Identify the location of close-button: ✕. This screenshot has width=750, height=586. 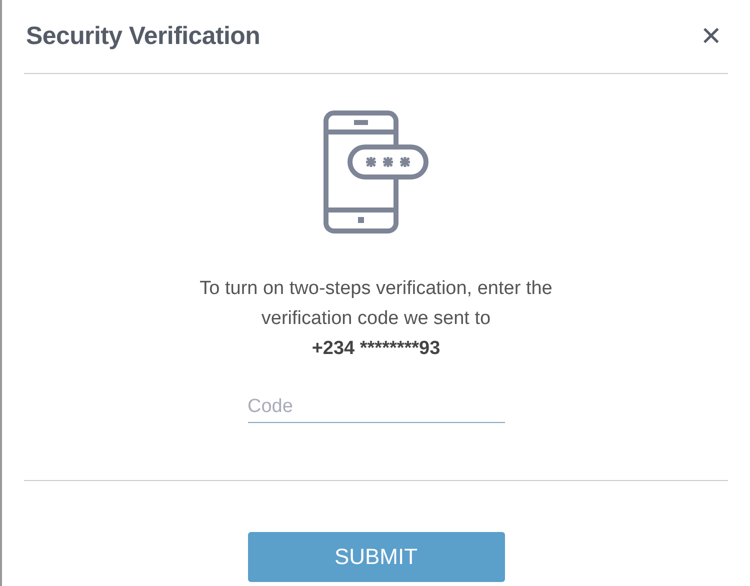
(711, 37).